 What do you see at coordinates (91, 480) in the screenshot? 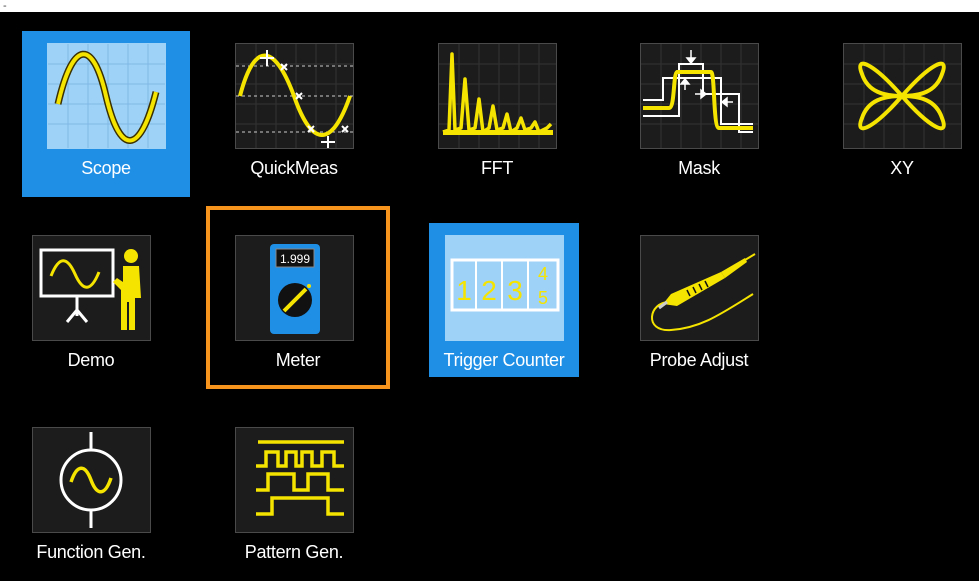
I see `function-generator-icon` at bounding box center [91, 480].